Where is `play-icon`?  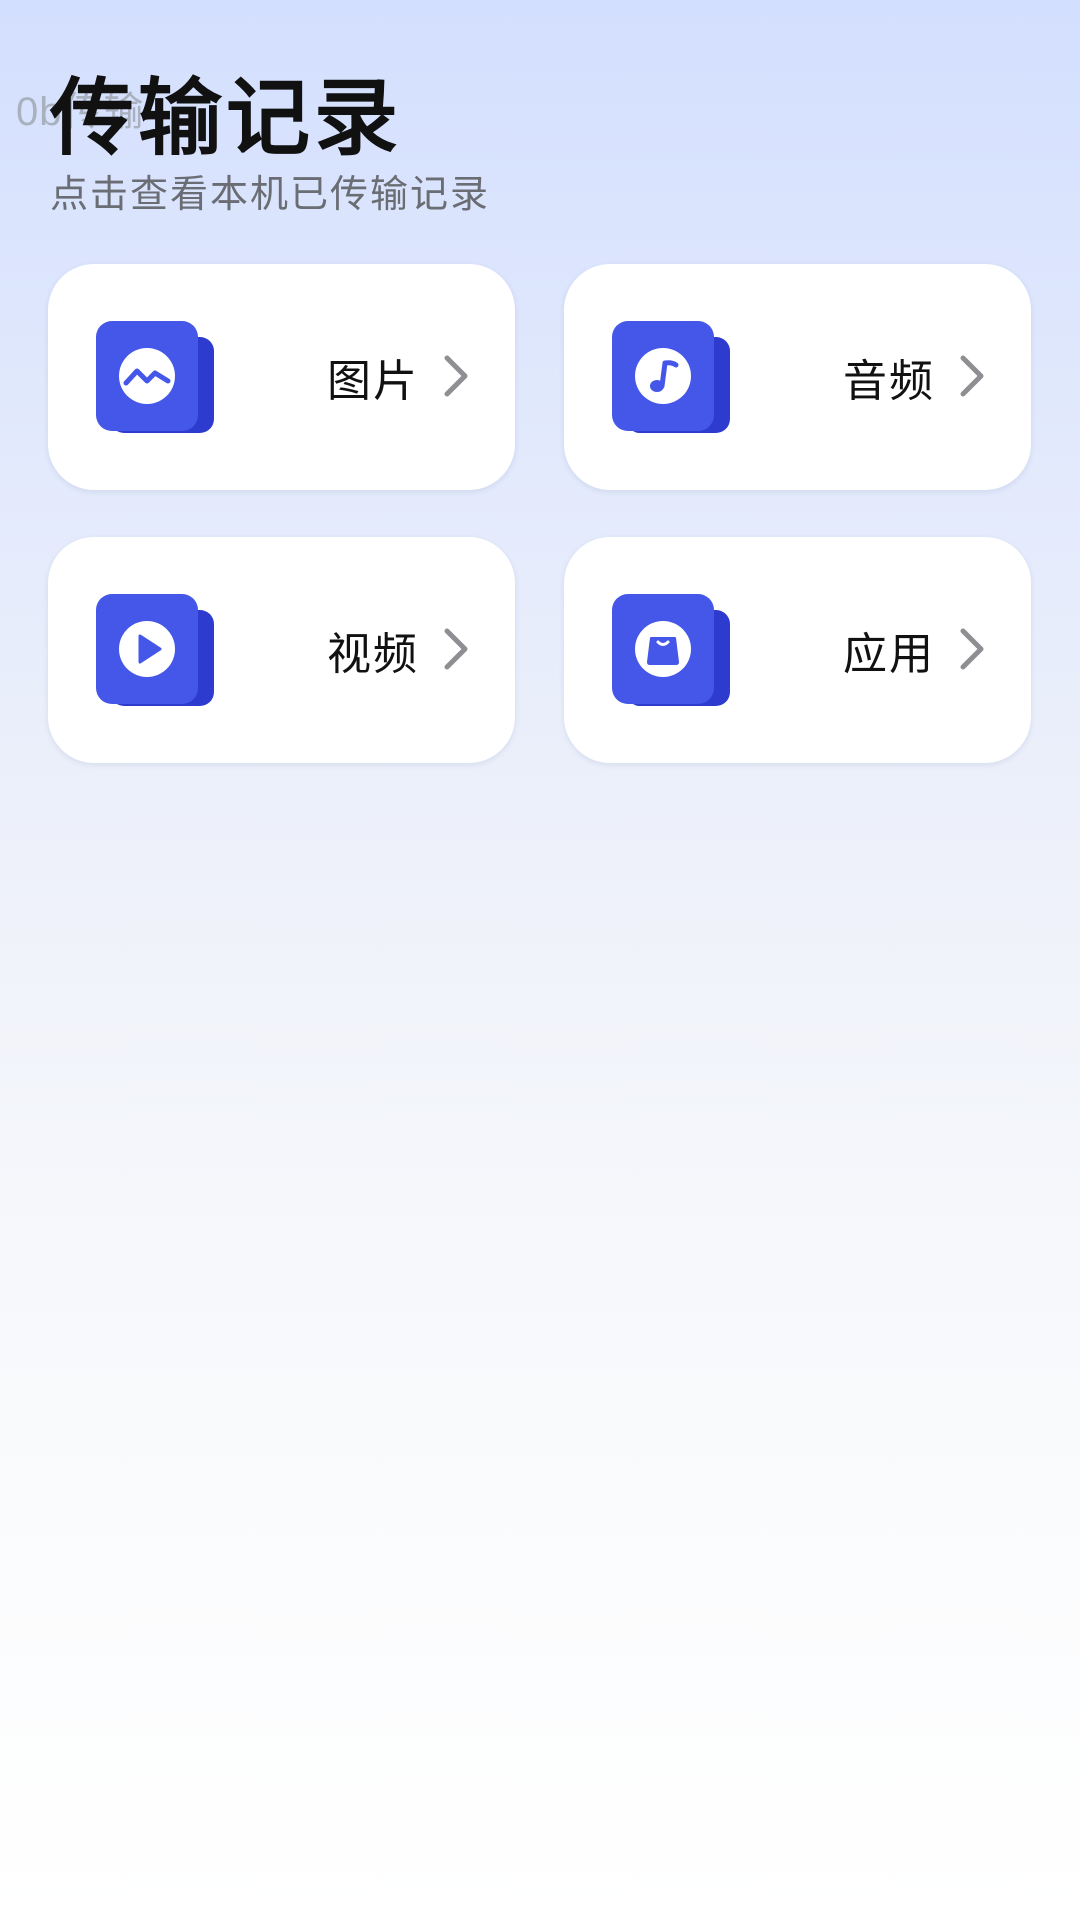 play-icon is located at coordinates (157, 650).